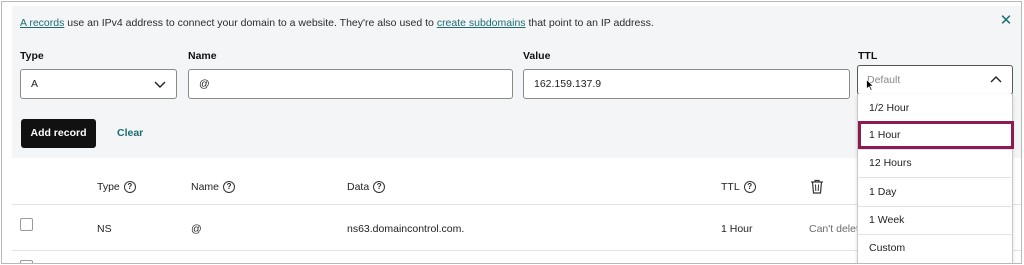 The width and height of the screenshot is (1024, 265). Describe the element at coordinates (160, 84) in the screenshot. I see `chevron-down-icon` at that location.